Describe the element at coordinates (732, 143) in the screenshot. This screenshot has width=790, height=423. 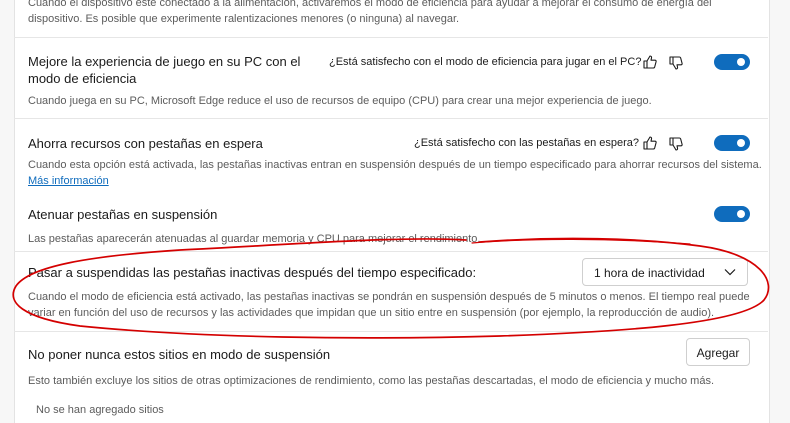
I see `sleeping-tabs-toggle` at that location.